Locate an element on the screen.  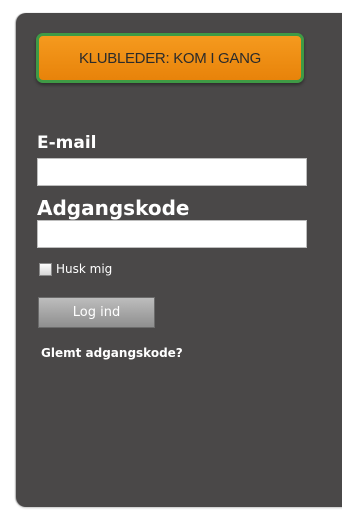
remember-me-label: Husk mig is located at coordinates (84, 269).